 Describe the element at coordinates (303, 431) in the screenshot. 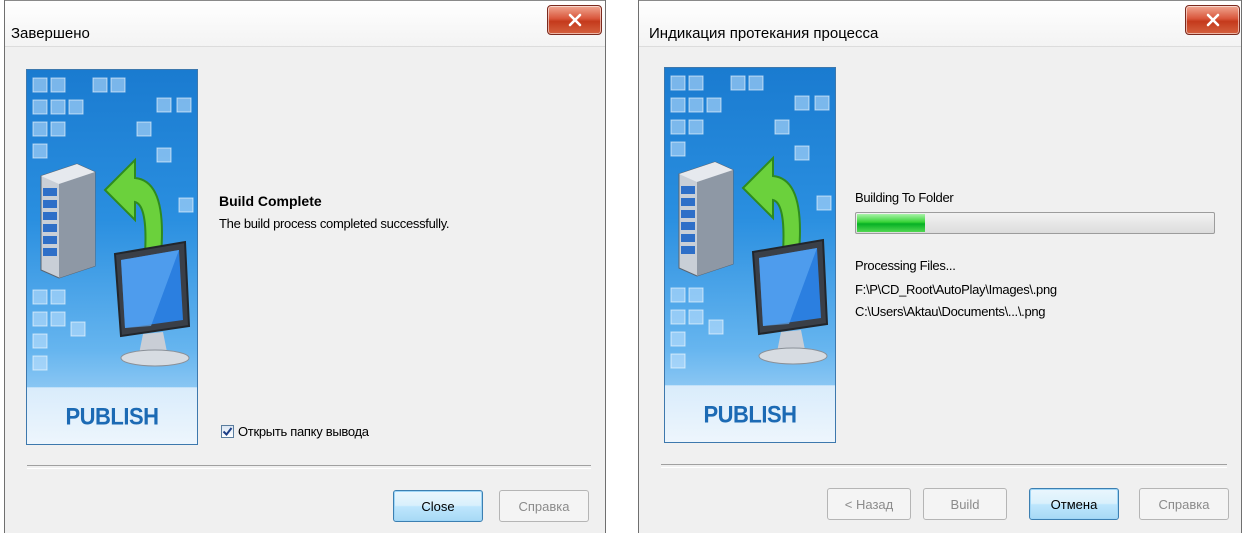

I see `open-folder-label: Открыть папку вывода` at that location.